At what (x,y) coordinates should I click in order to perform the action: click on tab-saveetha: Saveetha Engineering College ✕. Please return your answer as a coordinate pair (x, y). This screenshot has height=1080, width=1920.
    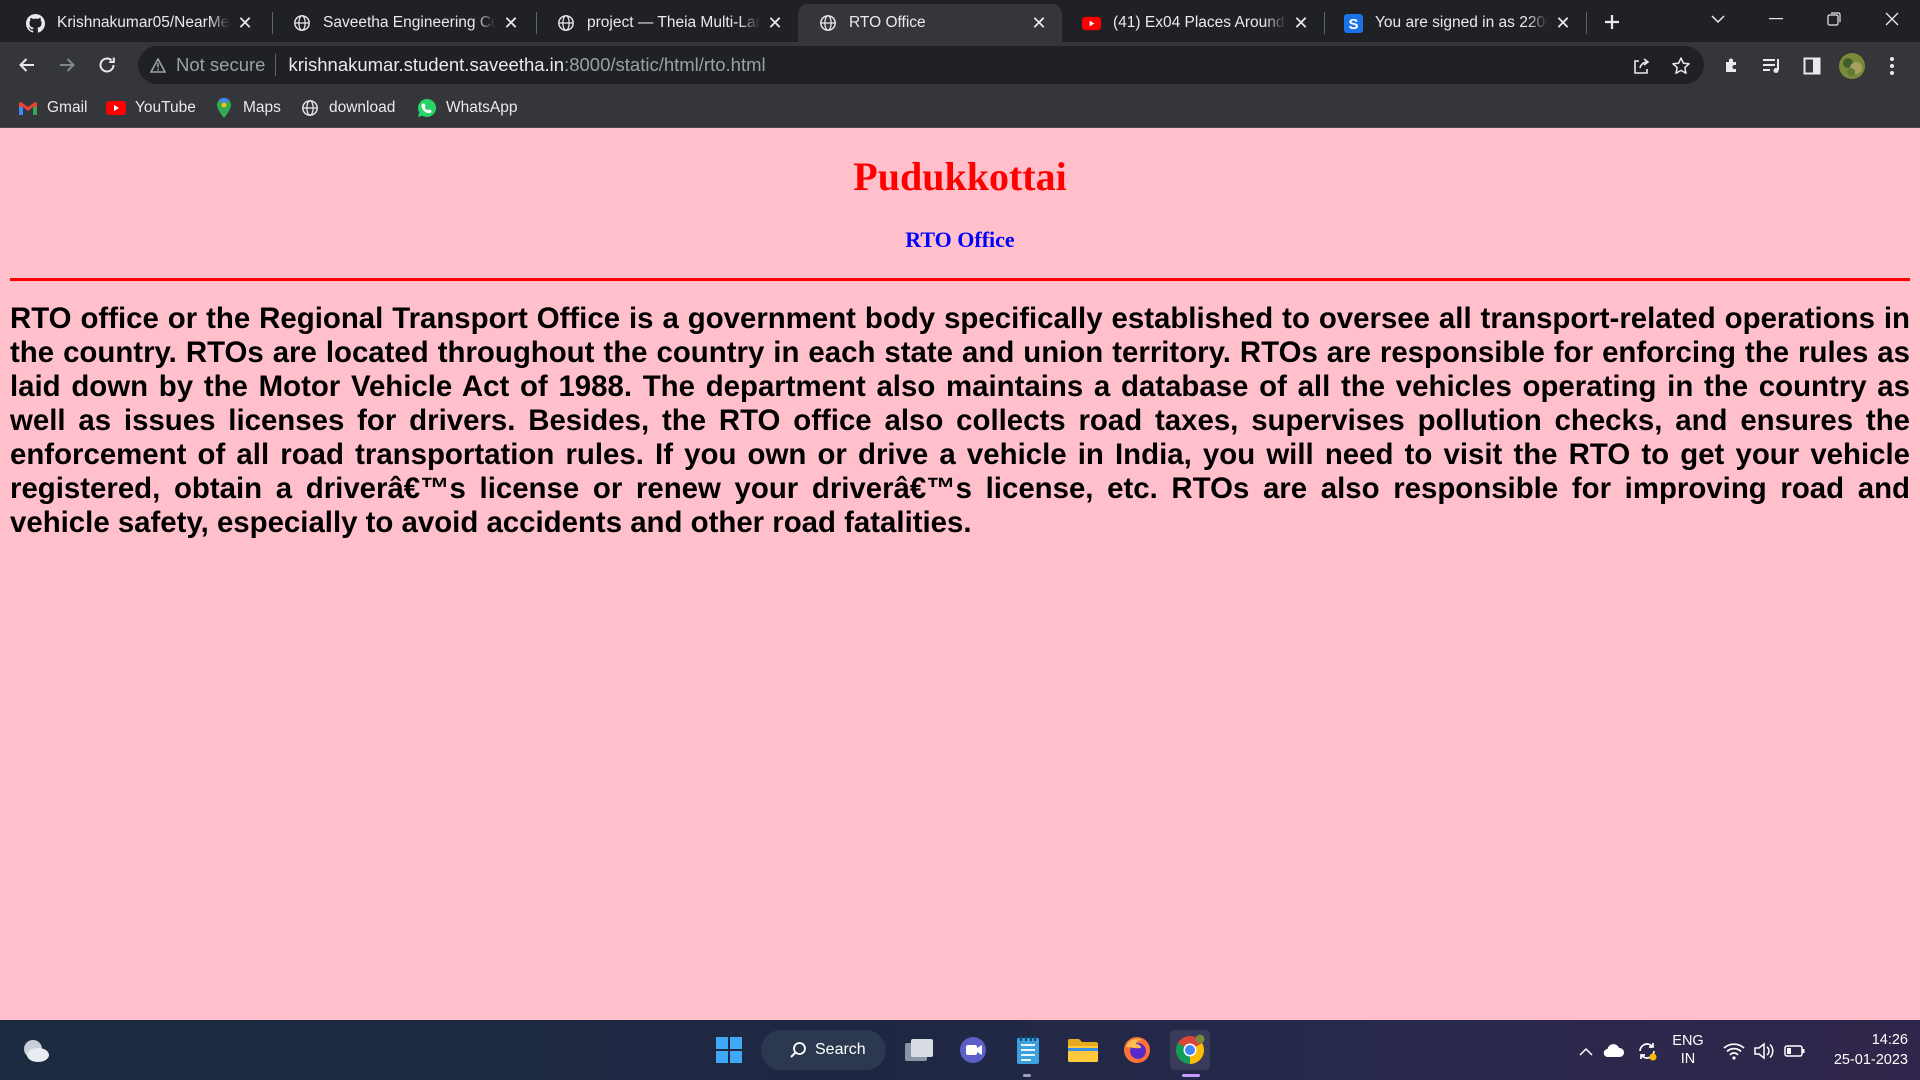
    Looking at the image, I should click on (403, 23).